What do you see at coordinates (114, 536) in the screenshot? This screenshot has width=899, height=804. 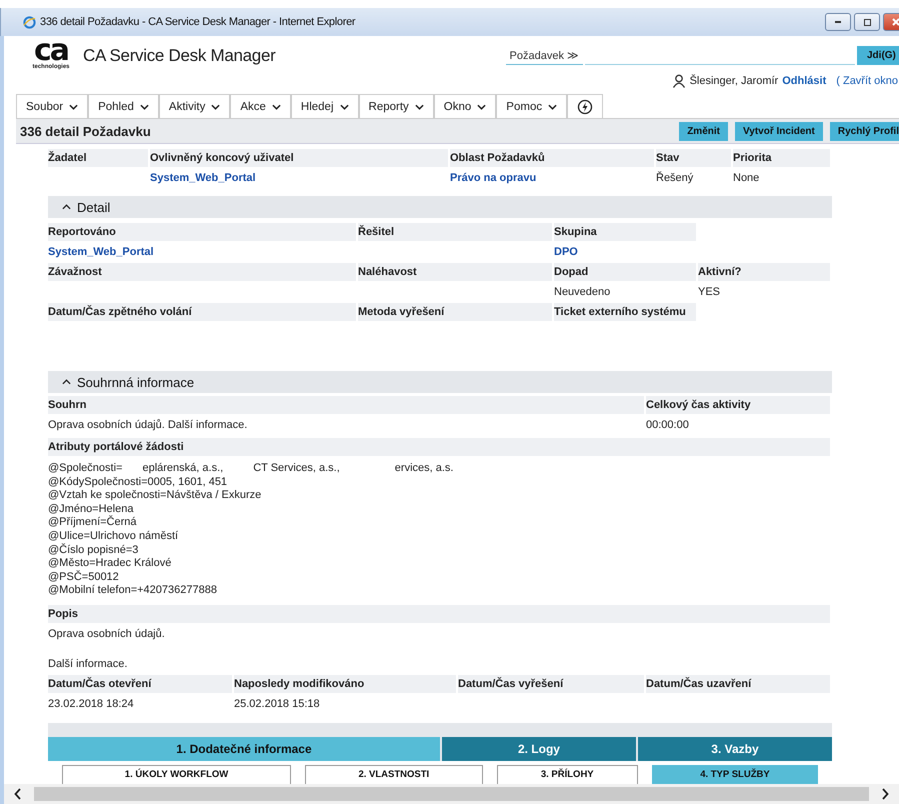 I see `attribute-line: @Ulice=Ulrichovo náměstí` at bounding box center [114, 536].